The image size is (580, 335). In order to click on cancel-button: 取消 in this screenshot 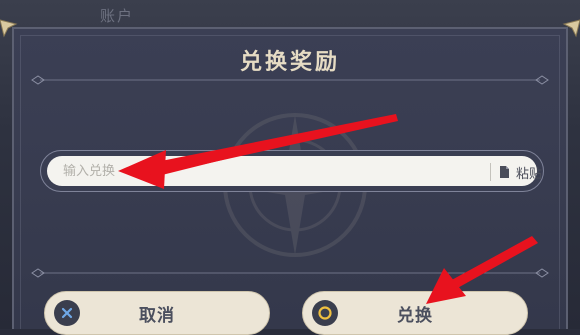, I will do `click(157, 313)`.